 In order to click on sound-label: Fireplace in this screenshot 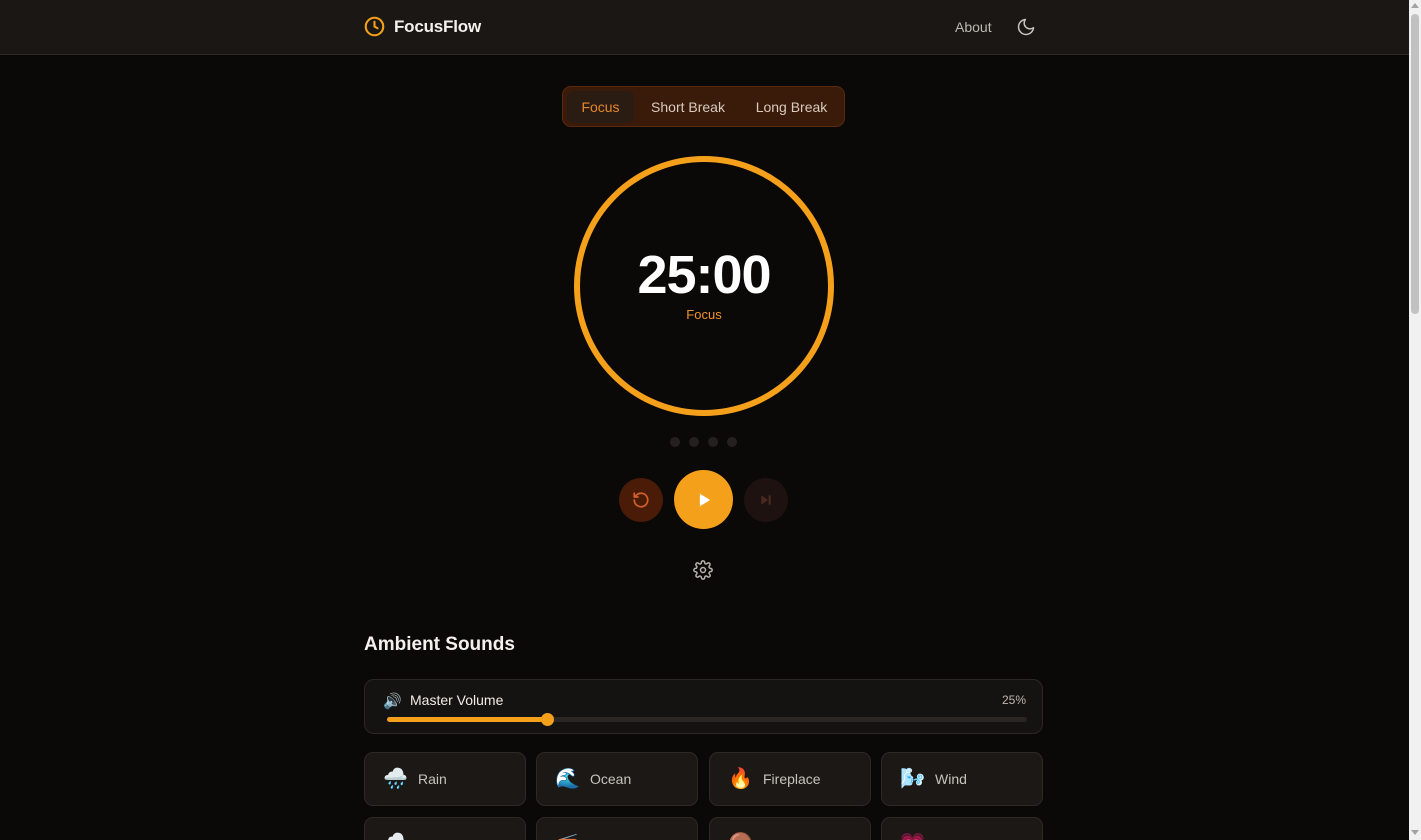, I will do `click(792, 779)`.